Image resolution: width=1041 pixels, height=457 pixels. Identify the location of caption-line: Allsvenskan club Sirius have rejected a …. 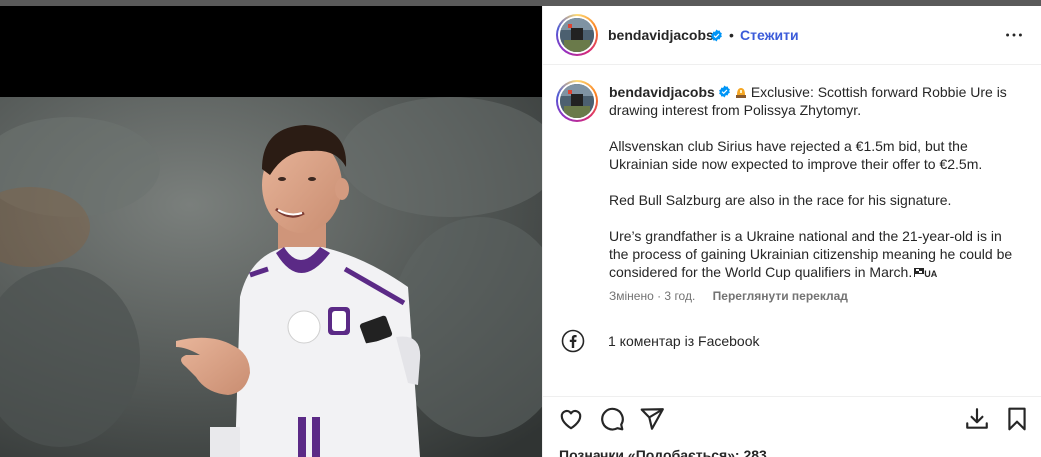
(788, 146).